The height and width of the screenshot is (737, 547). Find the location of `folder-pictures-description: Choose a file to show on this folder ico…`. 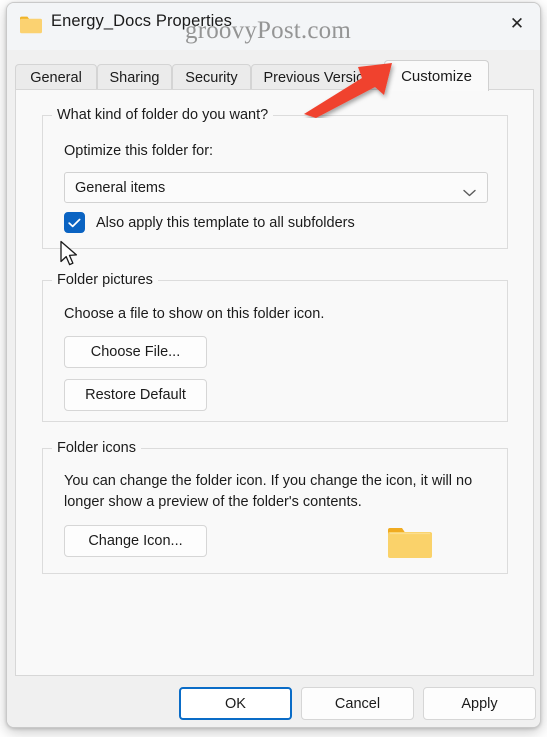

folder-pictures-description: Choose a file to show on this folder ico… is located at coordinates (194, 314).